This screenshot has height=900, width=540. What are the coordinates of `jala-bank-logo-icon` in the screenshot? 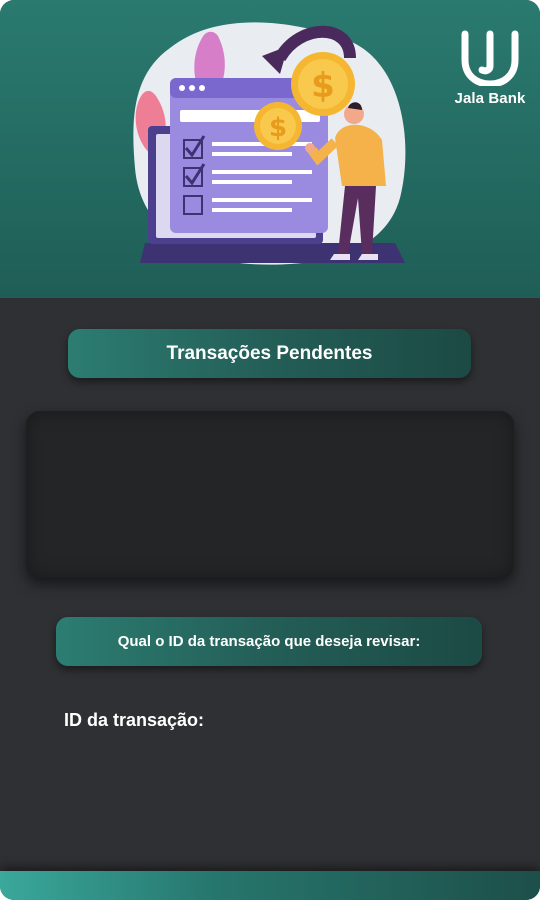 It's located at (490, 58).